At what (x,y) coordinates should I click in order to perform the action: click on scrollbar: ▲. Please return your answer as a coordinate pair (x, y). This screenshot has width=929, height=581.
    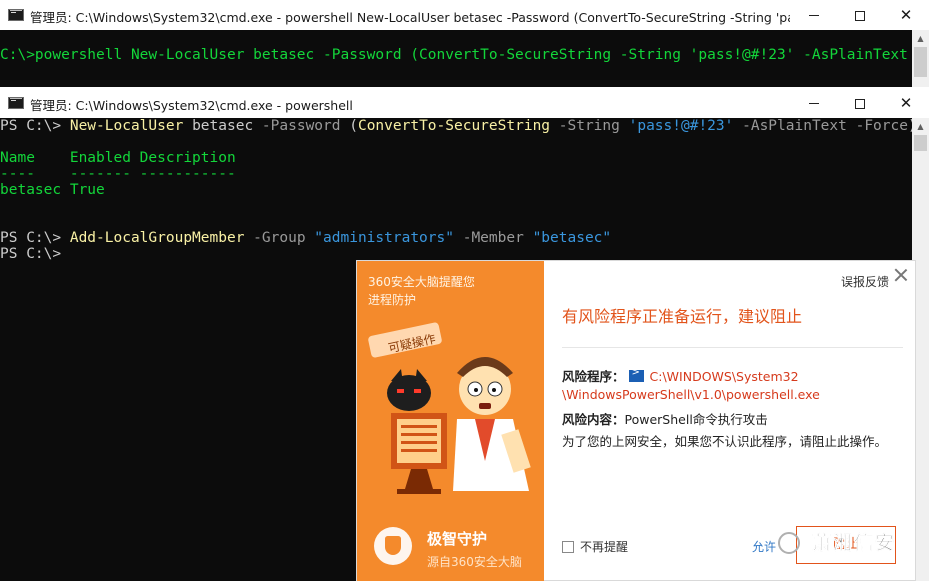
    Looking at the image, I should click on (920, 58).